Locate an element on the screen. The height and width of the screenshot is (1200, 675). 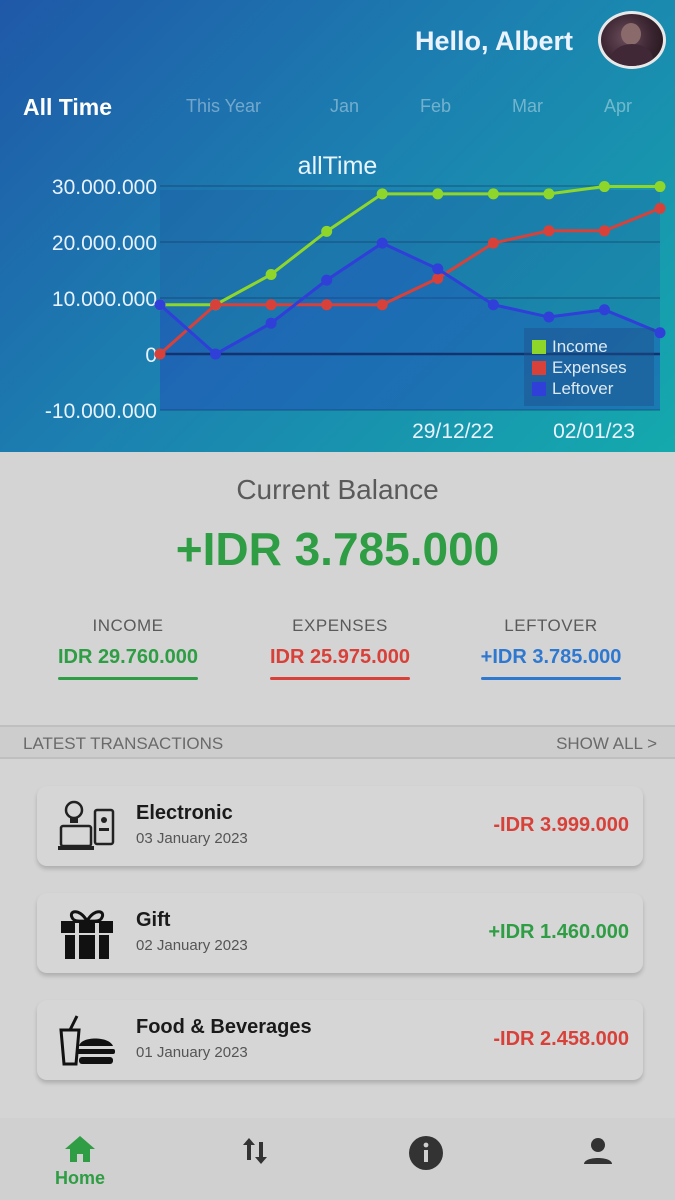
avatar is located at coordinates (632, 40).